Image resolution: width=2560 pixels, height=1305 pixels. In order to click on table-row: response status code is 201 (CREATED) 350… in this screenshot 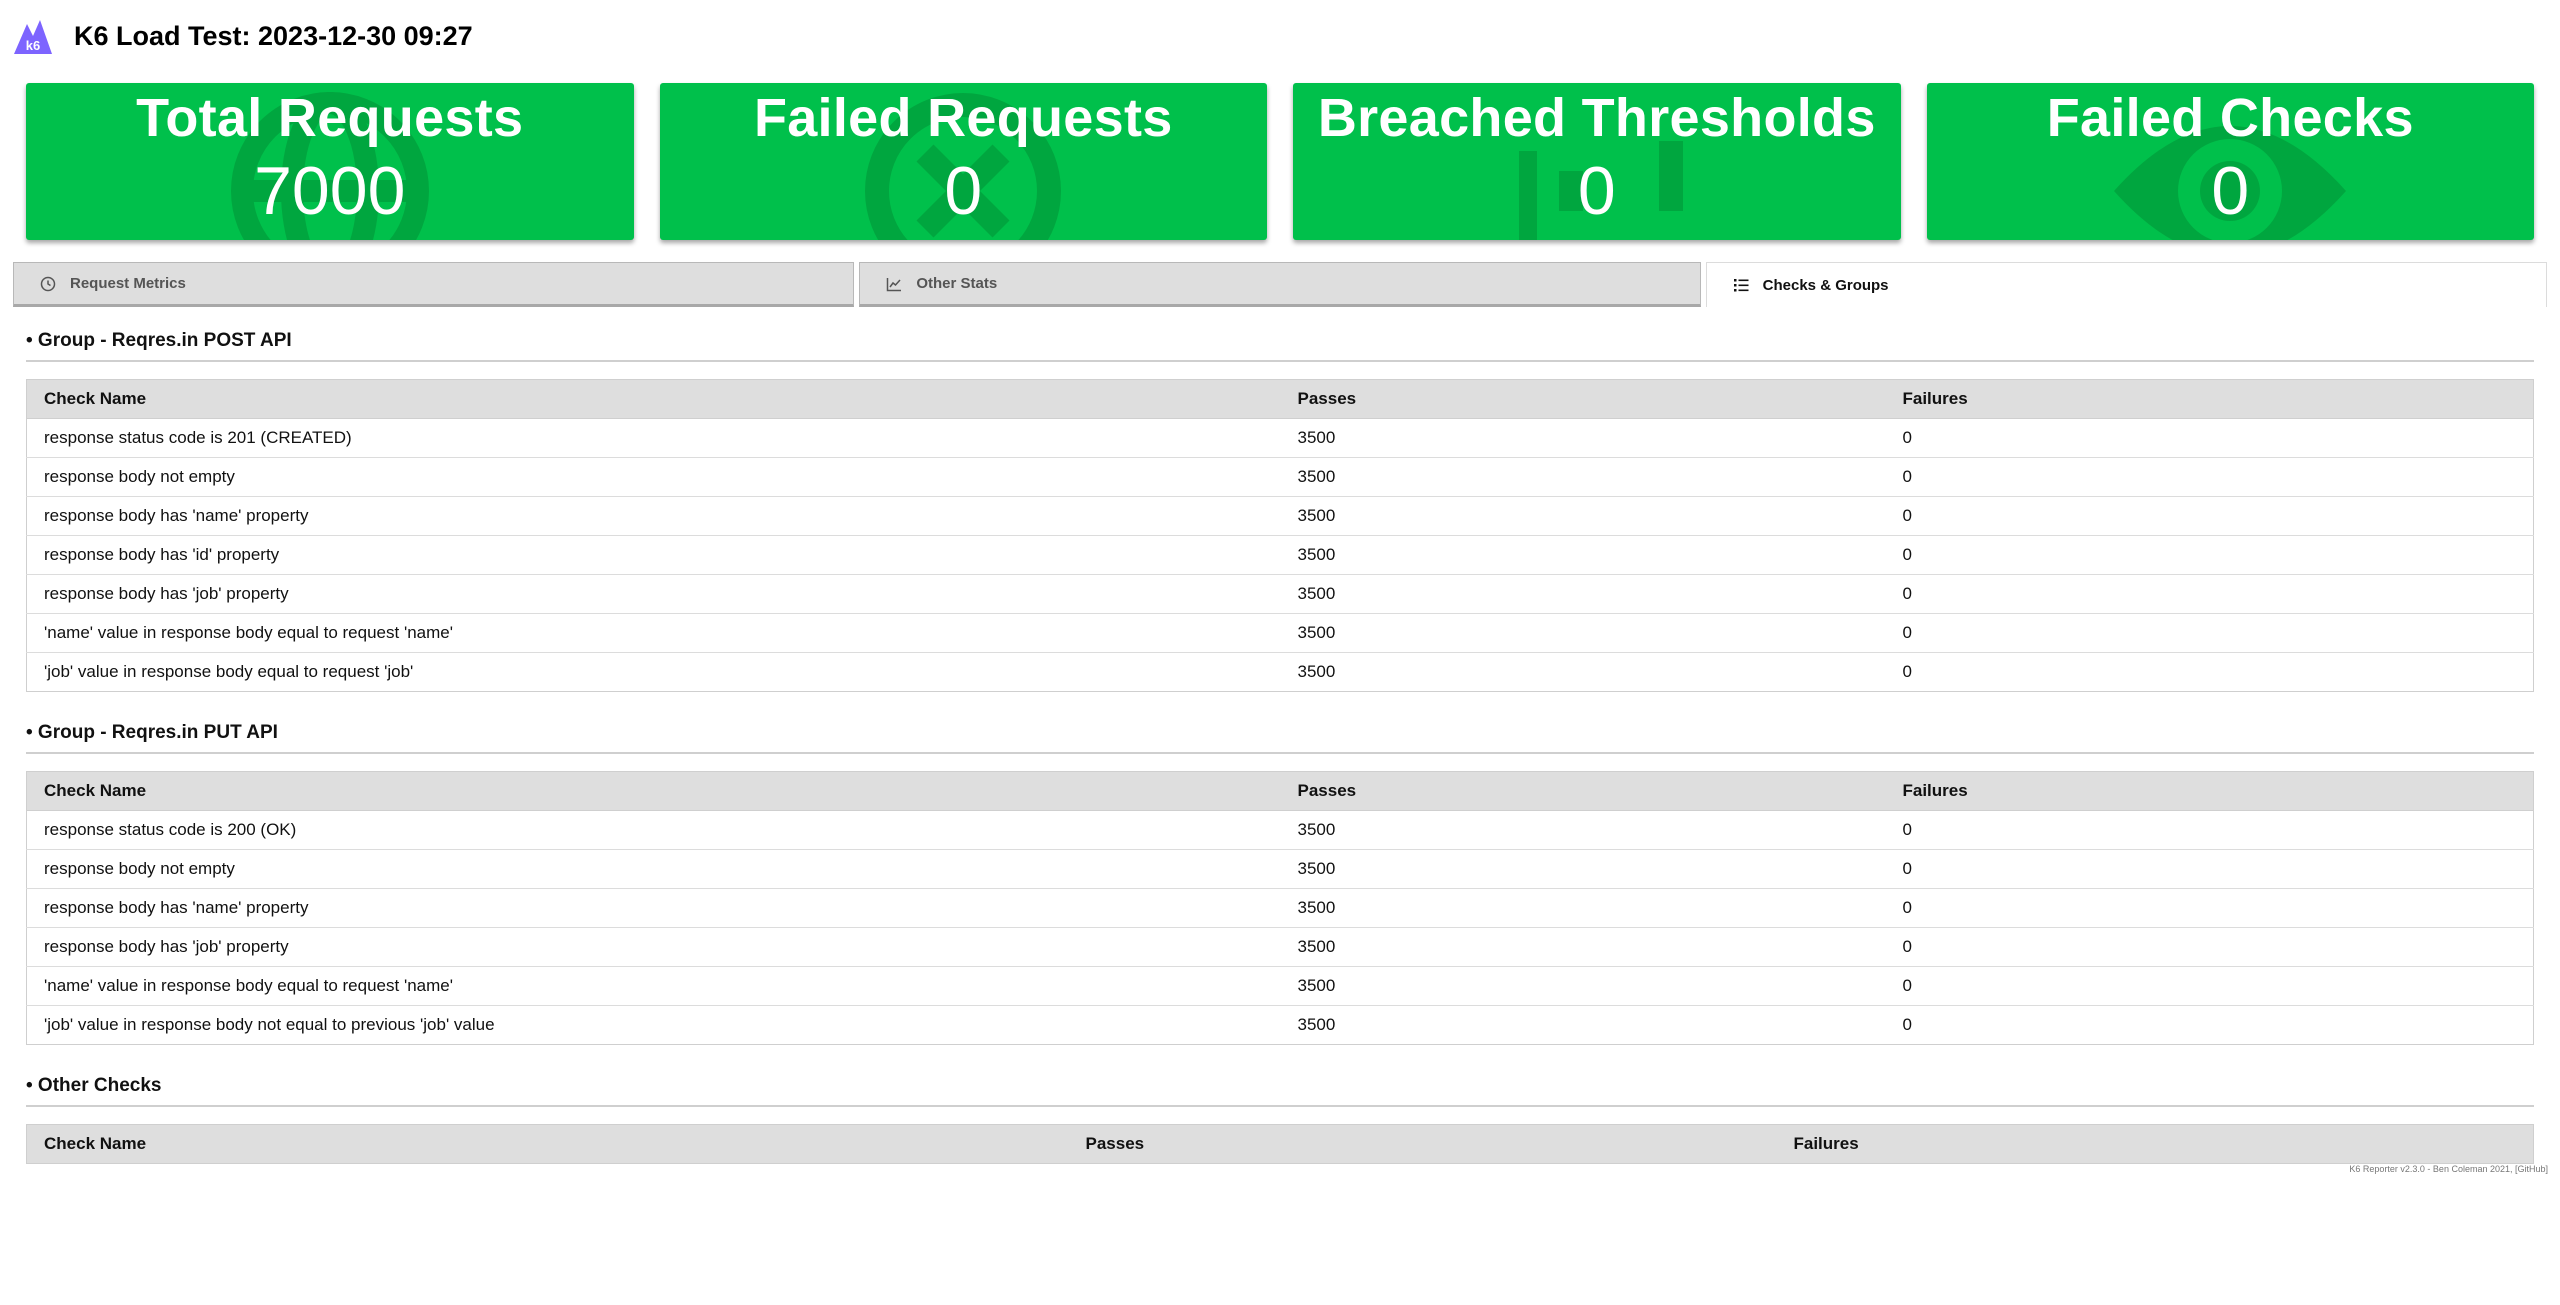, I will do `click(1280, 438)`.